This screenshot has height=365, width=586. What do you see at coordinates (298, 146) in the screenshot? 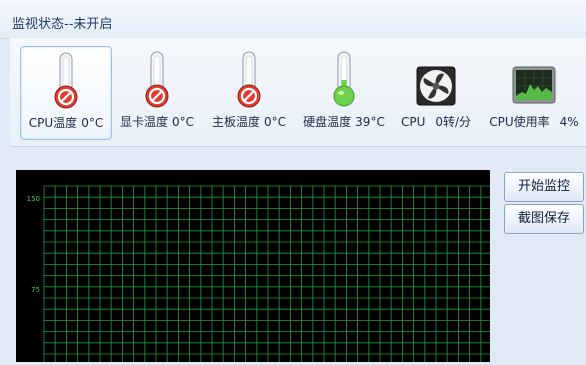
I see `divider` at bounding box center [298, 146].